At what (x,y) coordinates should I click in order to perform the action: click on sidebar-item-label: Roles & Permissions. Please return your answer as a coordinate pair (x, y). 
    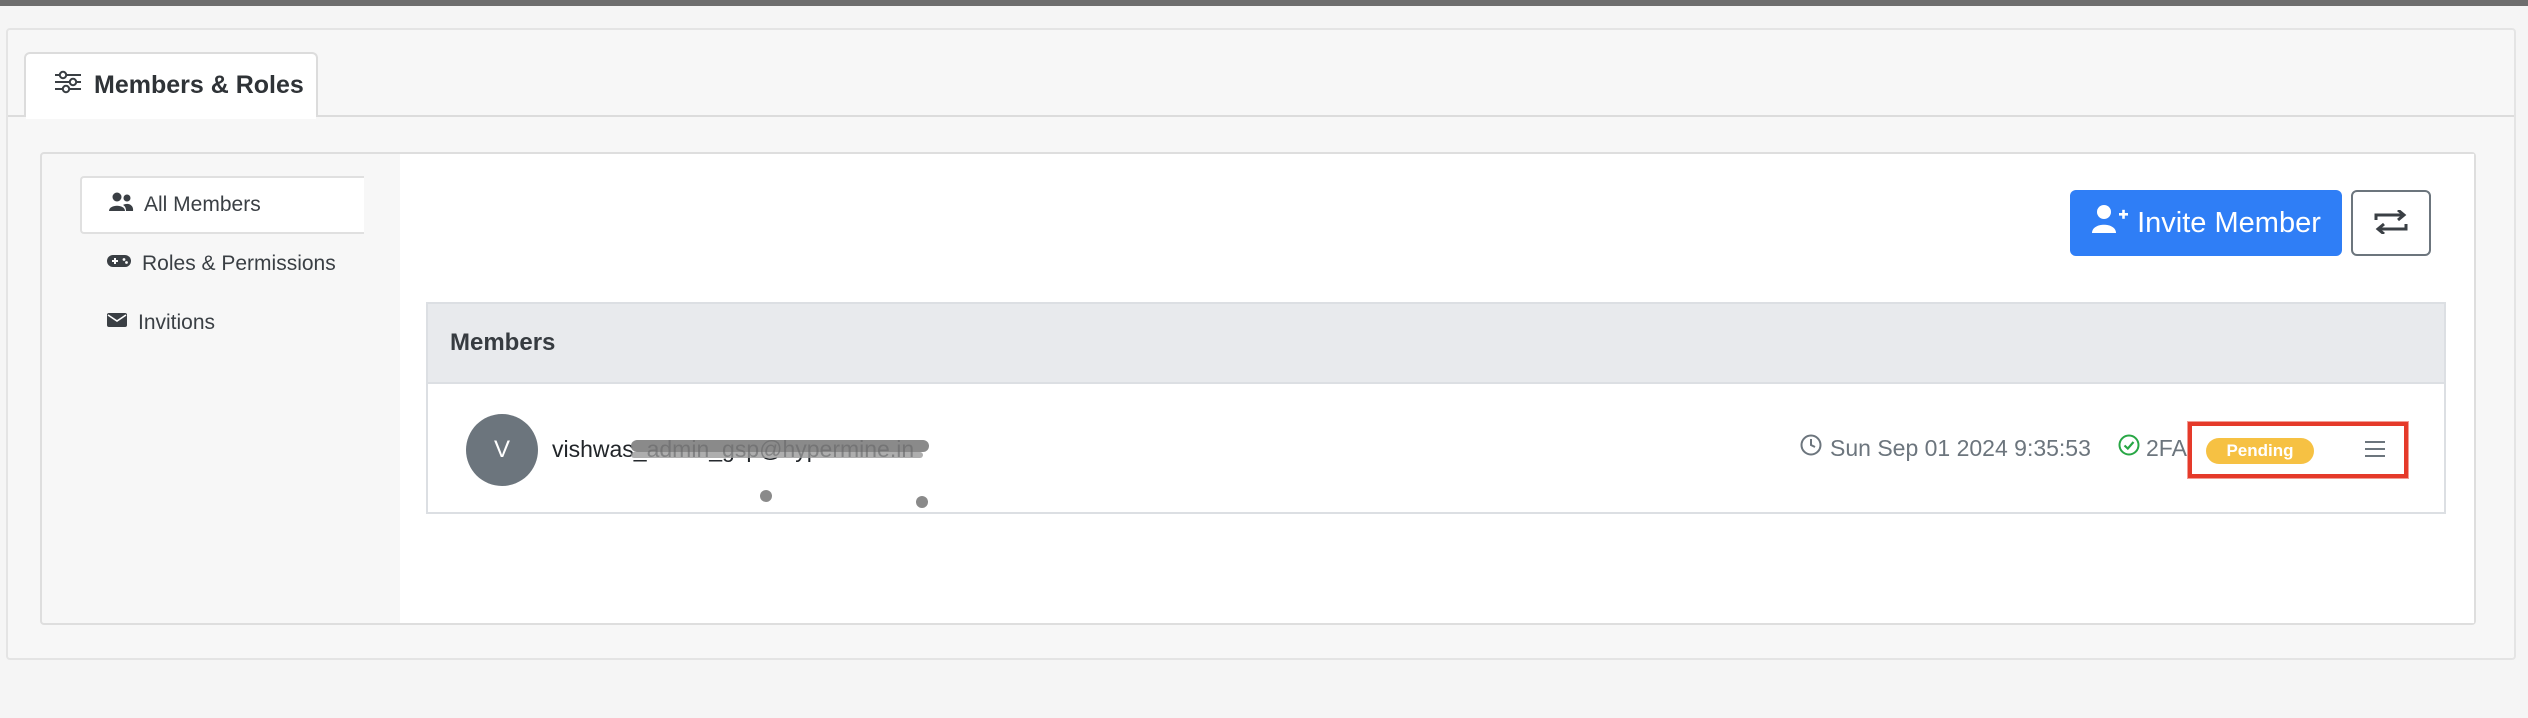
    Looking at the image, I should click on (239, 263).